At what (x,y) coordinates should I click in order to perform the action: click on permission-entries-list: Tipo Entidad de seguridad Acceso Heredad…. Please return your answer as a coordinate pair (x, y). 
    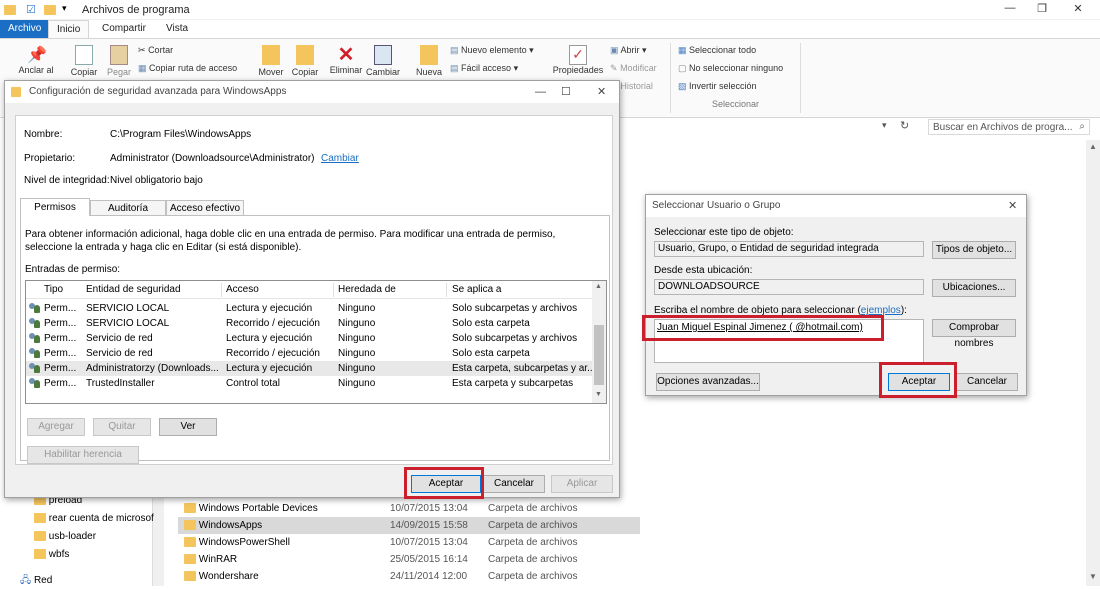
    Looking at the image, I should click on (316, 342).